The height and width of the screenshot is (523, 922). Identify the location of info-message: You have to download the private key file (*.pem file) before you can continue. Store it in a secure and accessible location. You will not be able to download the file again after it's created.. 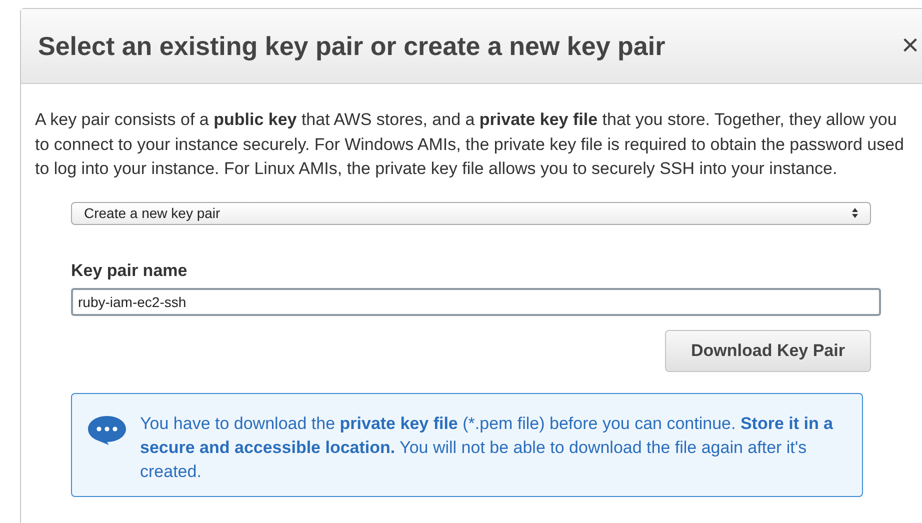
(487, 448).